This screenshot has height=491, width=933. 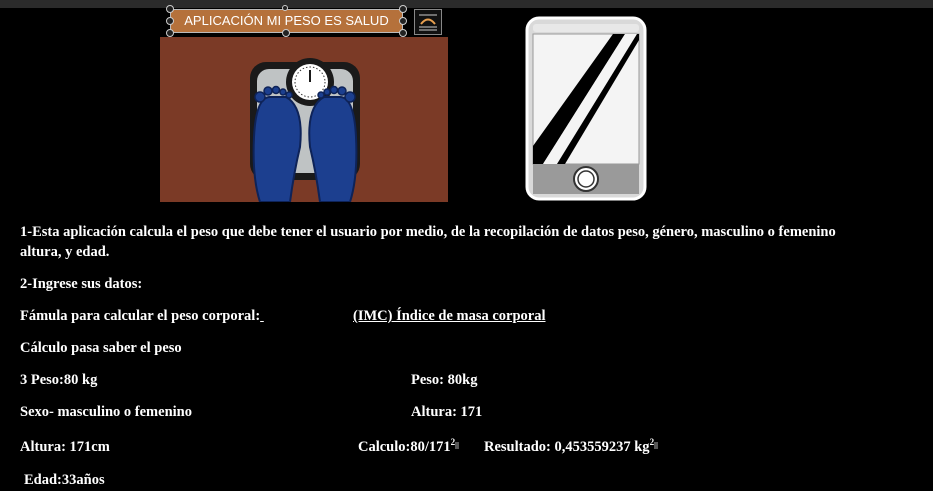 I want to click on resize-handle-bottom-right, so click(x=403, y=33).